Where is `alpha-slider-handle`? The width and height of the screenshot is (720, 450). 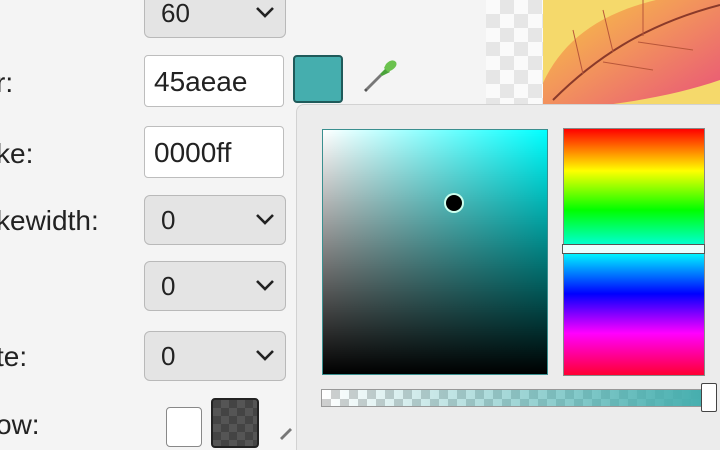
alpha-slider-handle is located at coordinates (709, 397).